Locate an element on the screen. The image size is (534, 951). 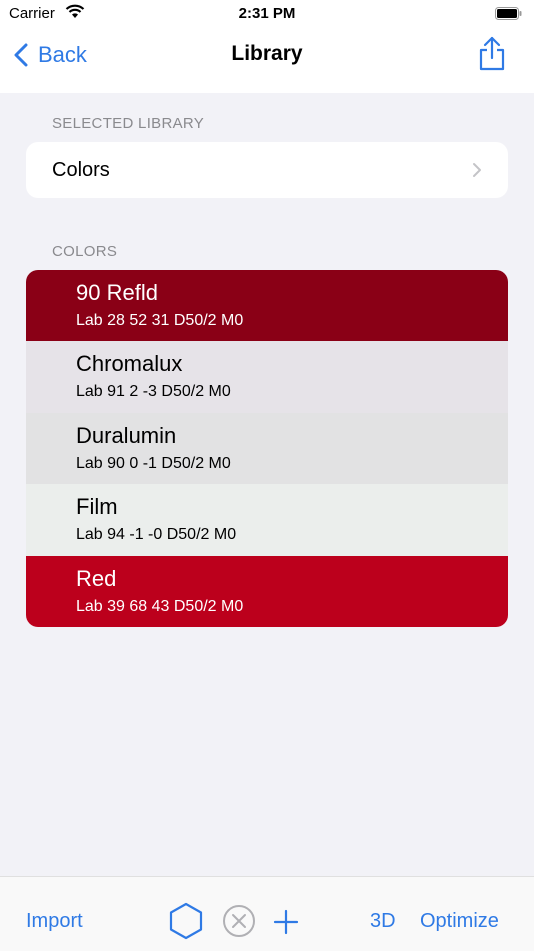
add-icon is located at coordinates (286, 922).